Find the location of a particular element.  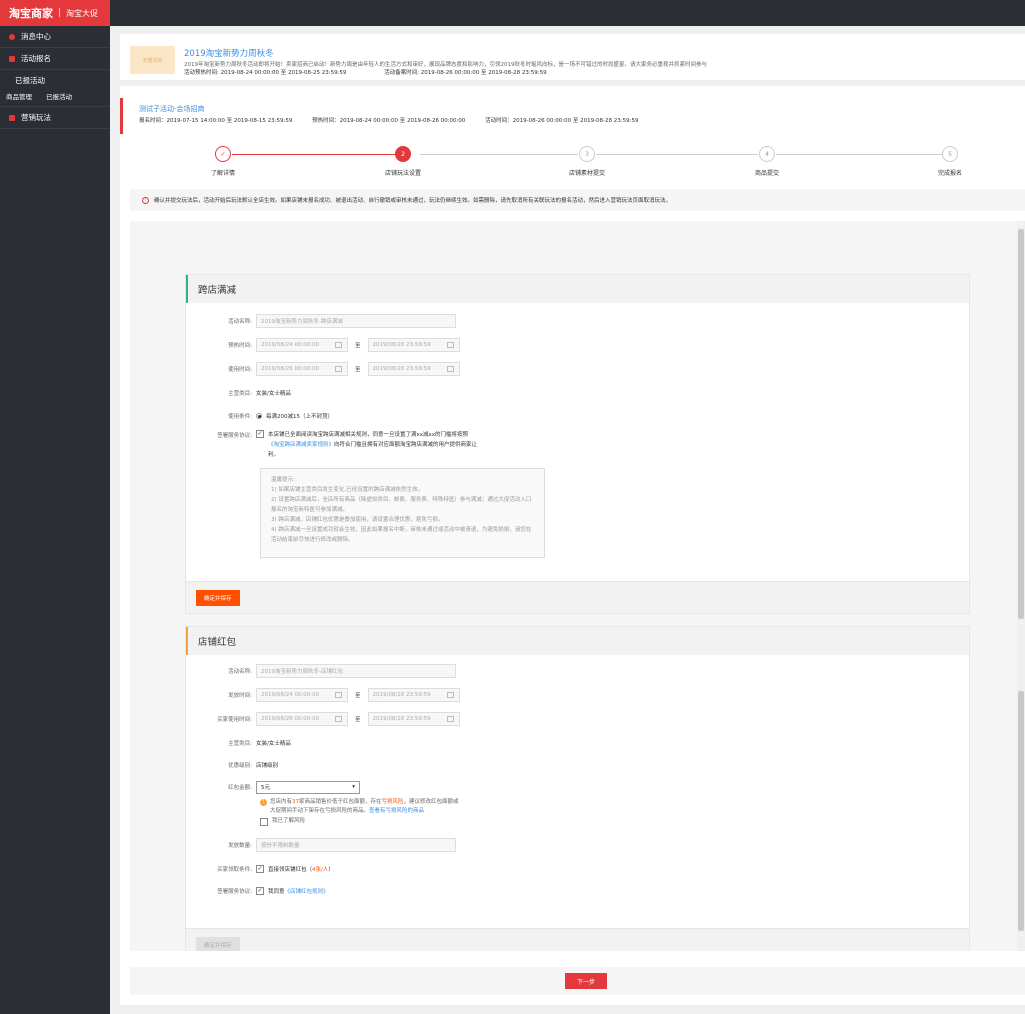

brand-logo: 淘宝商家 | 淘宝大促 is located at coordinates (55, 13).